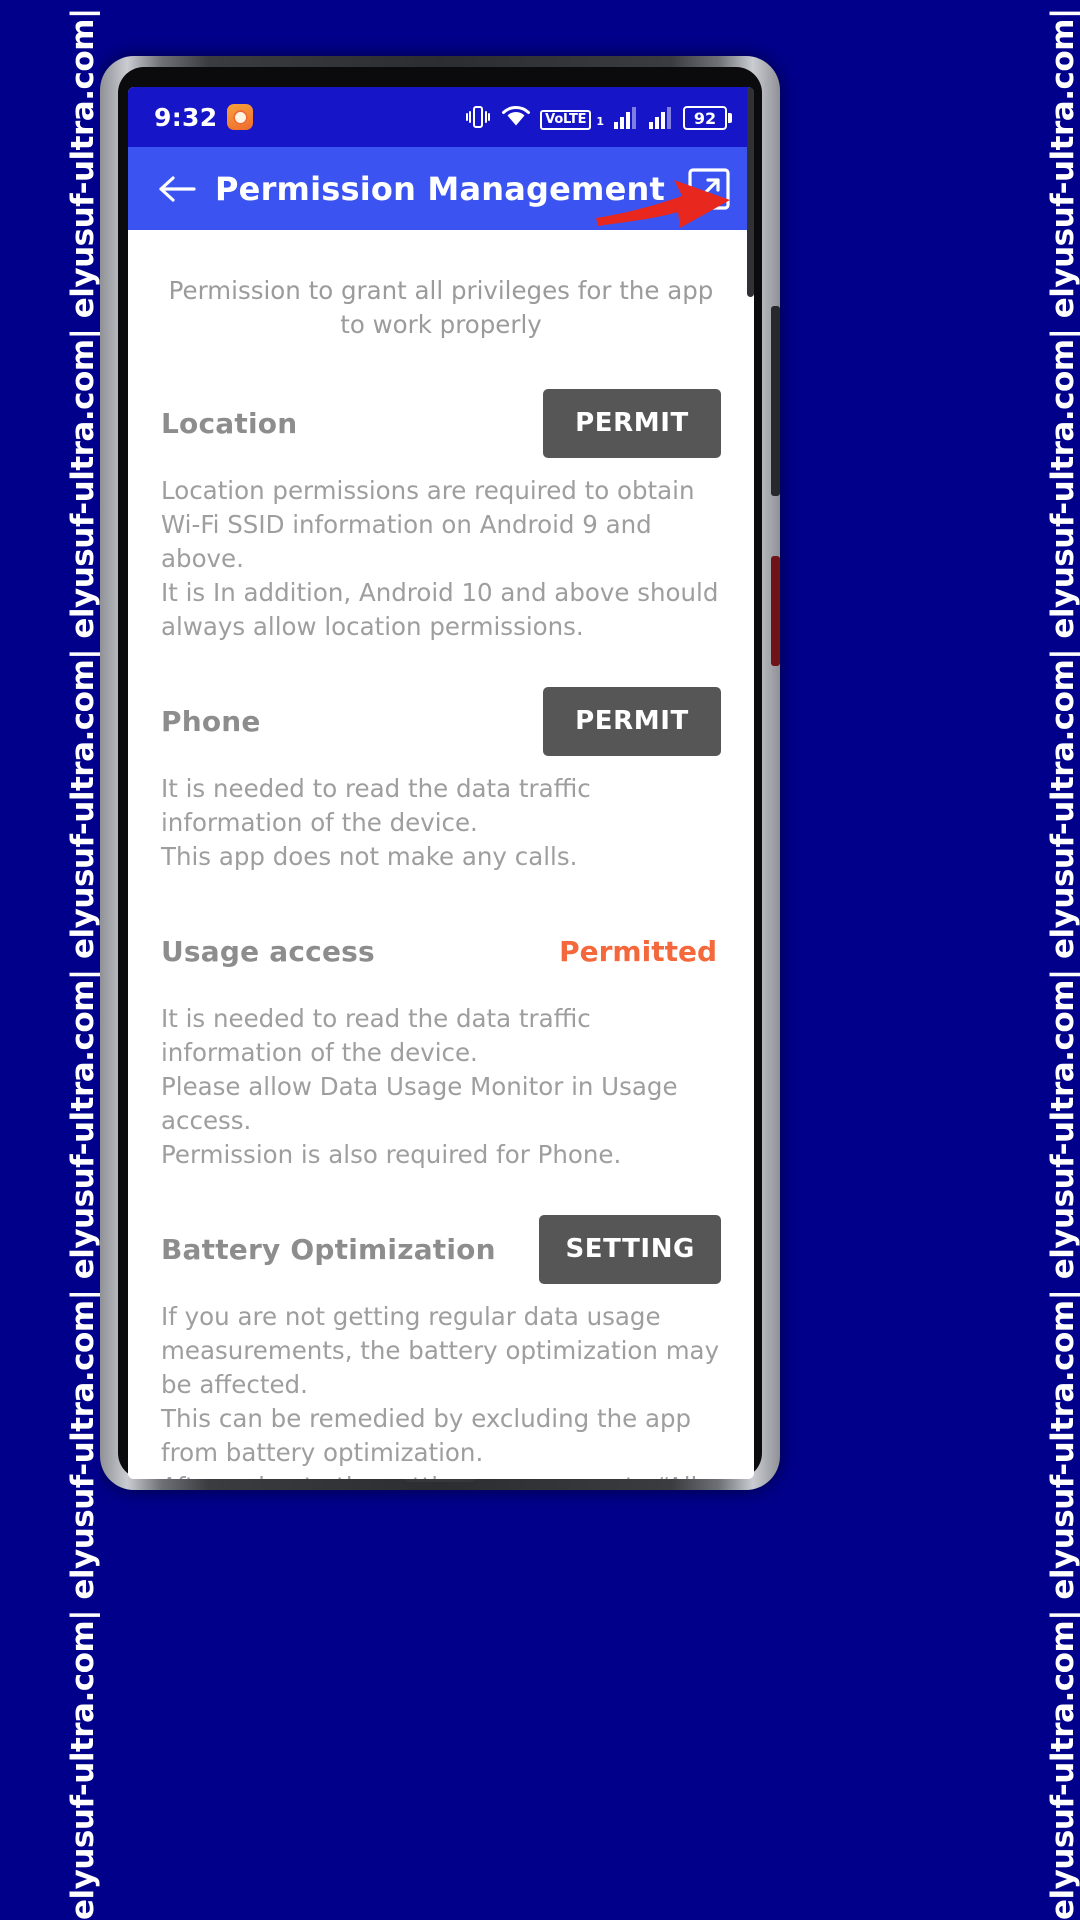  What do you see at coordinates (566, 120) in the screenshot?
I see `volte-indicator: VoLTE` at bounding box center [566, 120].